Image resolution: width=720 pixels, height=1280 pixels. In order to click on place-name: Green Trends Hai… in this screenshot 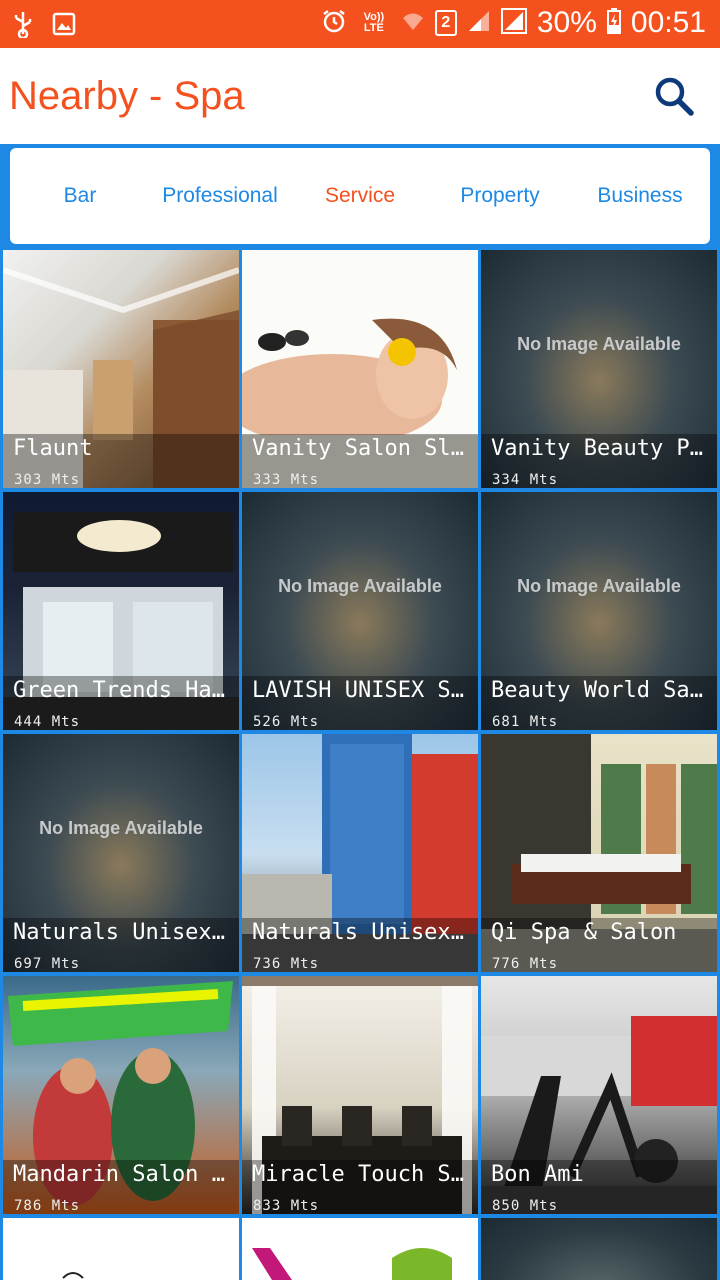, I will do `click(123, 690)`.